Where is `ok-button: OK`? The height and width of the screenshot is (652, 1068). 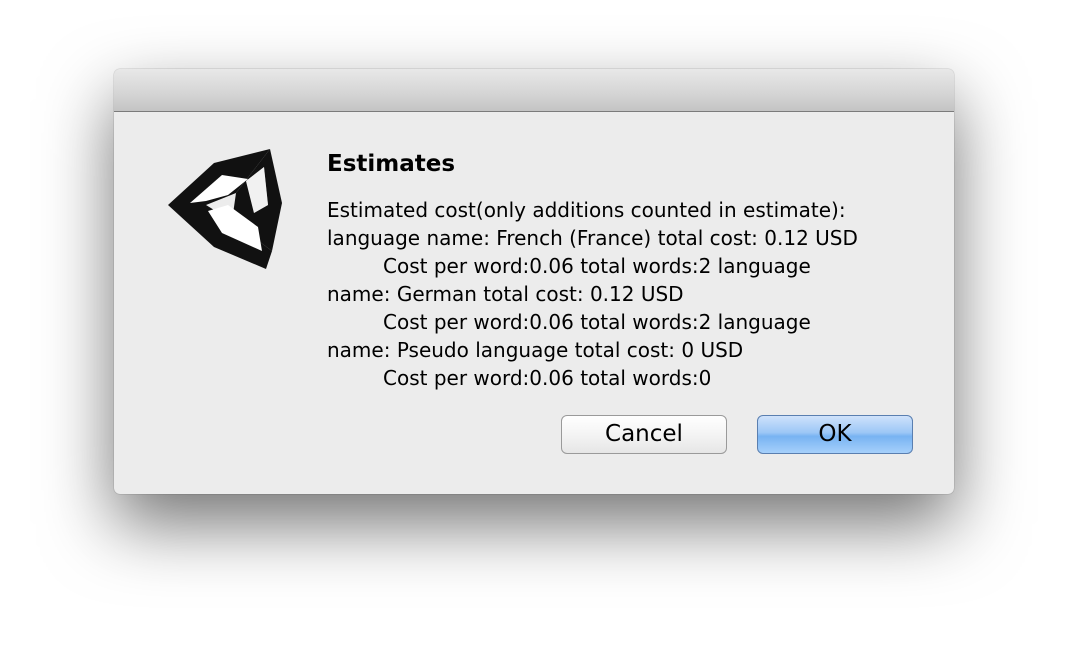
ok-button: OK is located at coordinates (835, 434).